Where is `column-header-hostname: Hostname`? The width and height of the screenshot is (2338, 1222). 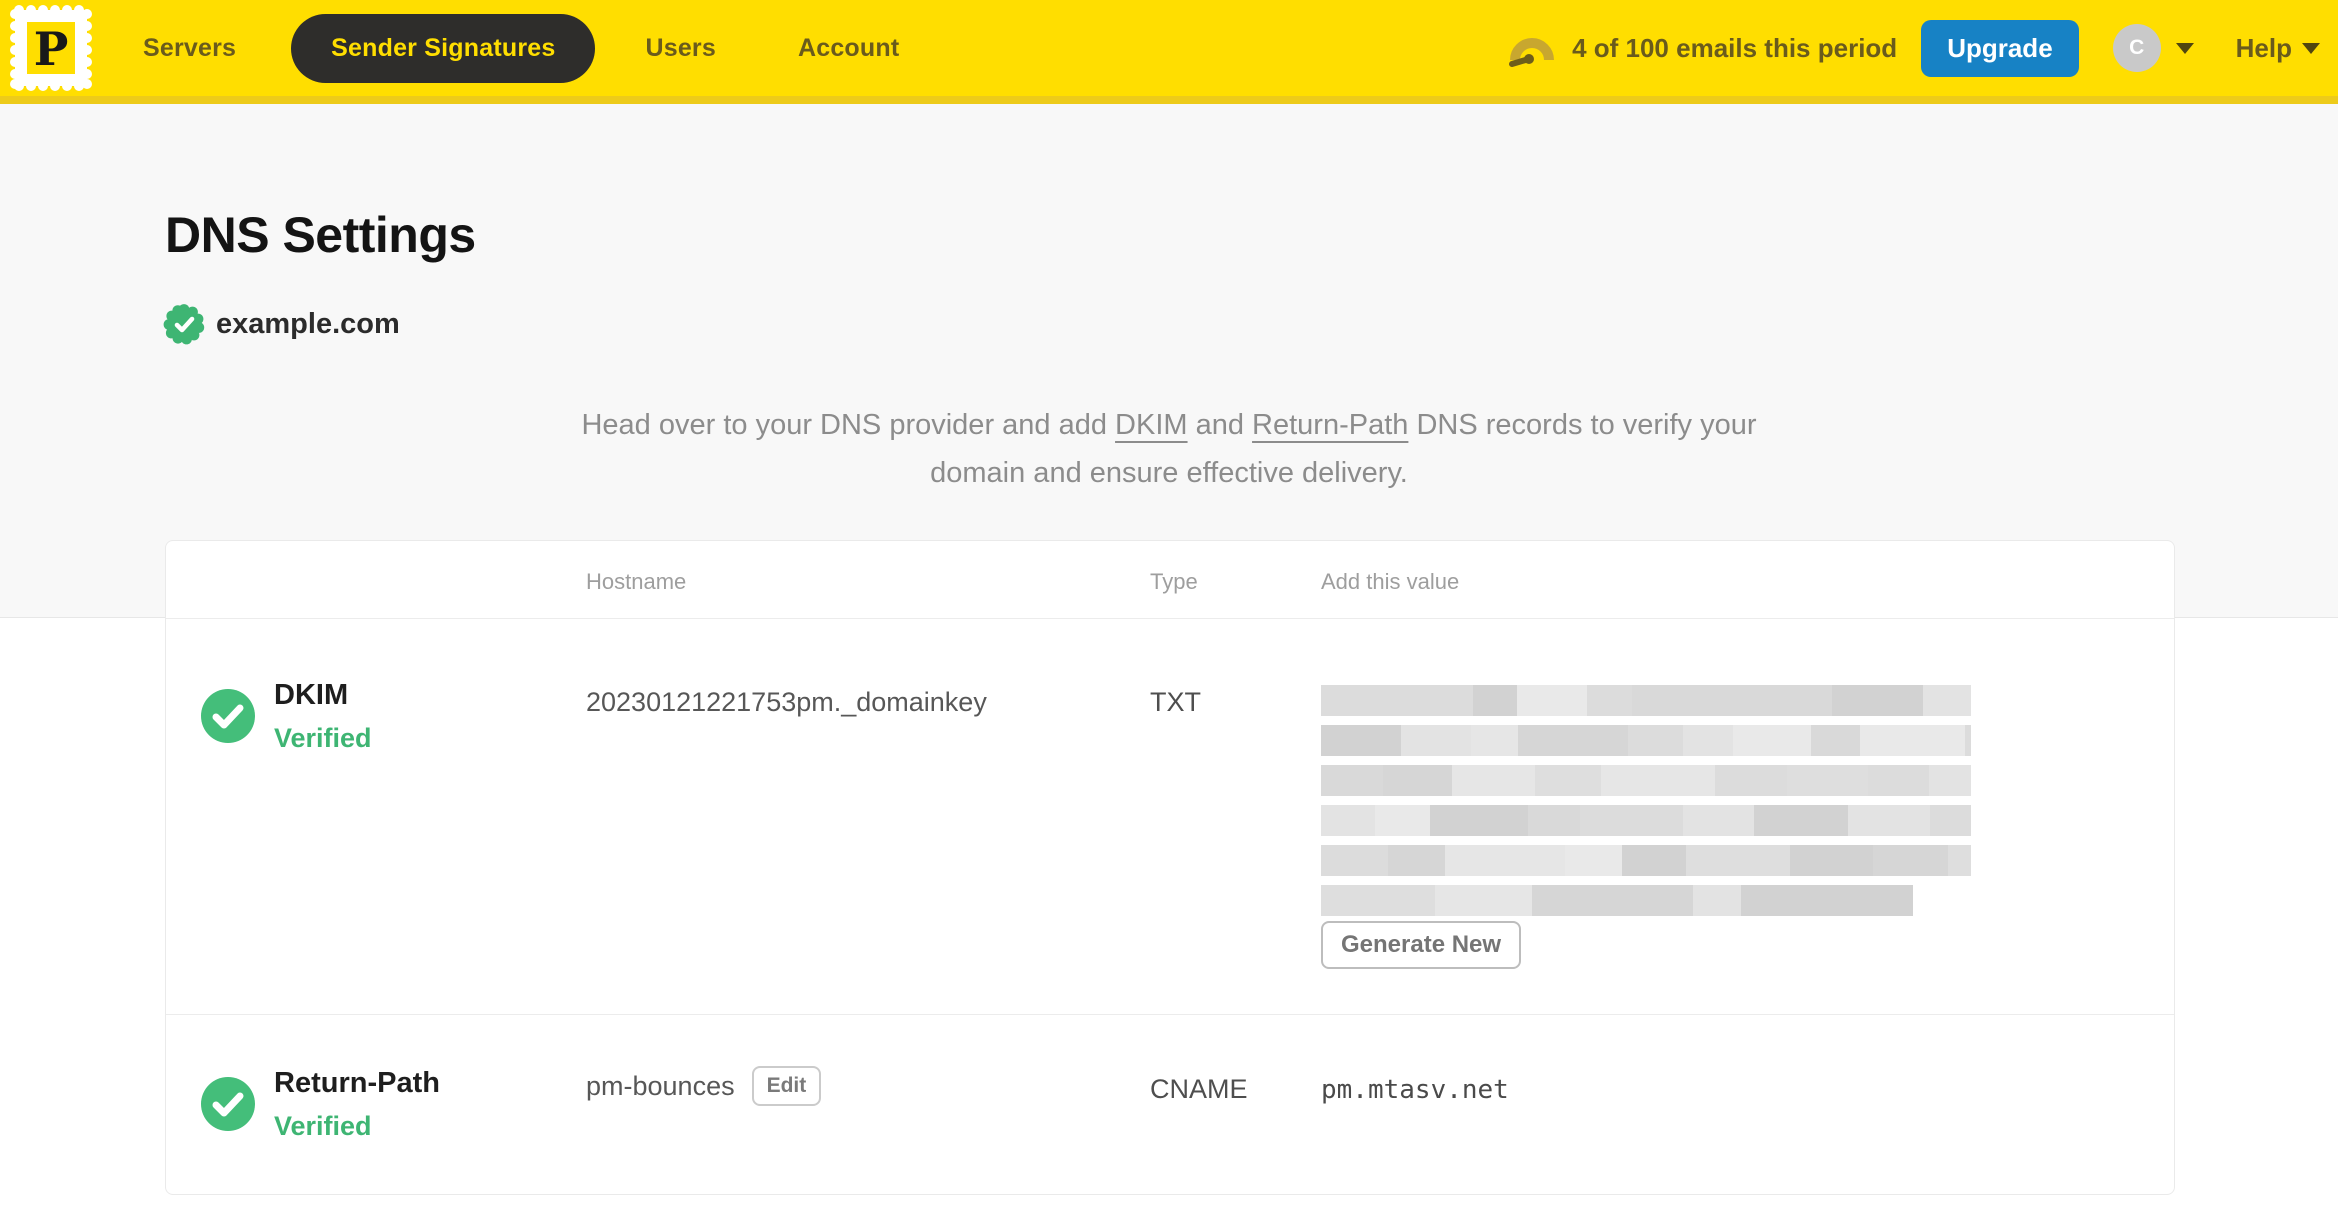
column-header-hostname: Hostname is located at coordinates (636, 581).